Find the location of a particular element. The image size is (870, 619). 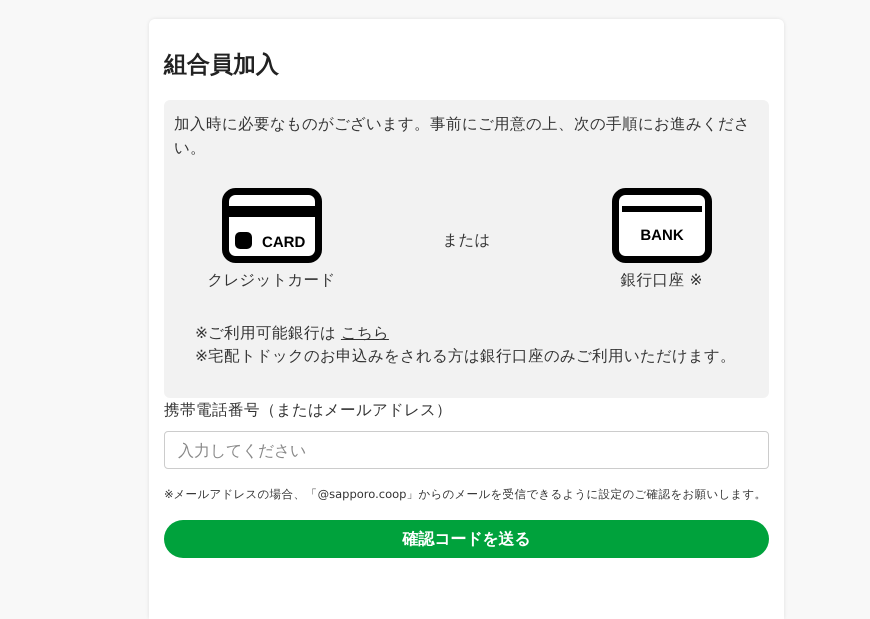

payment-option-label: 銀行口座 ※ is located at coordinates (661, 280).